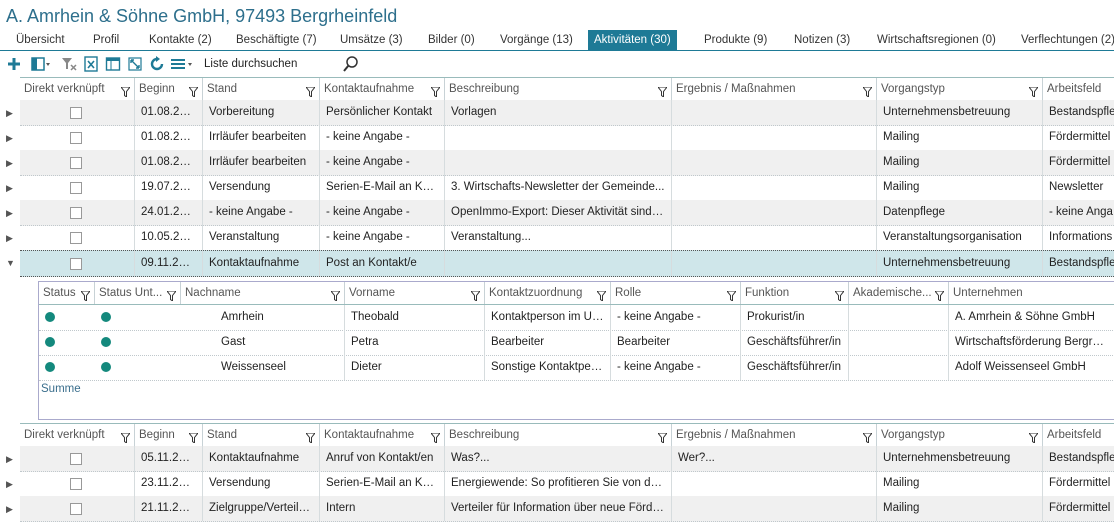 This screenshot has height=522, width=1114. I want to click on tab-2: Kontakte (2), so click(180, 40).